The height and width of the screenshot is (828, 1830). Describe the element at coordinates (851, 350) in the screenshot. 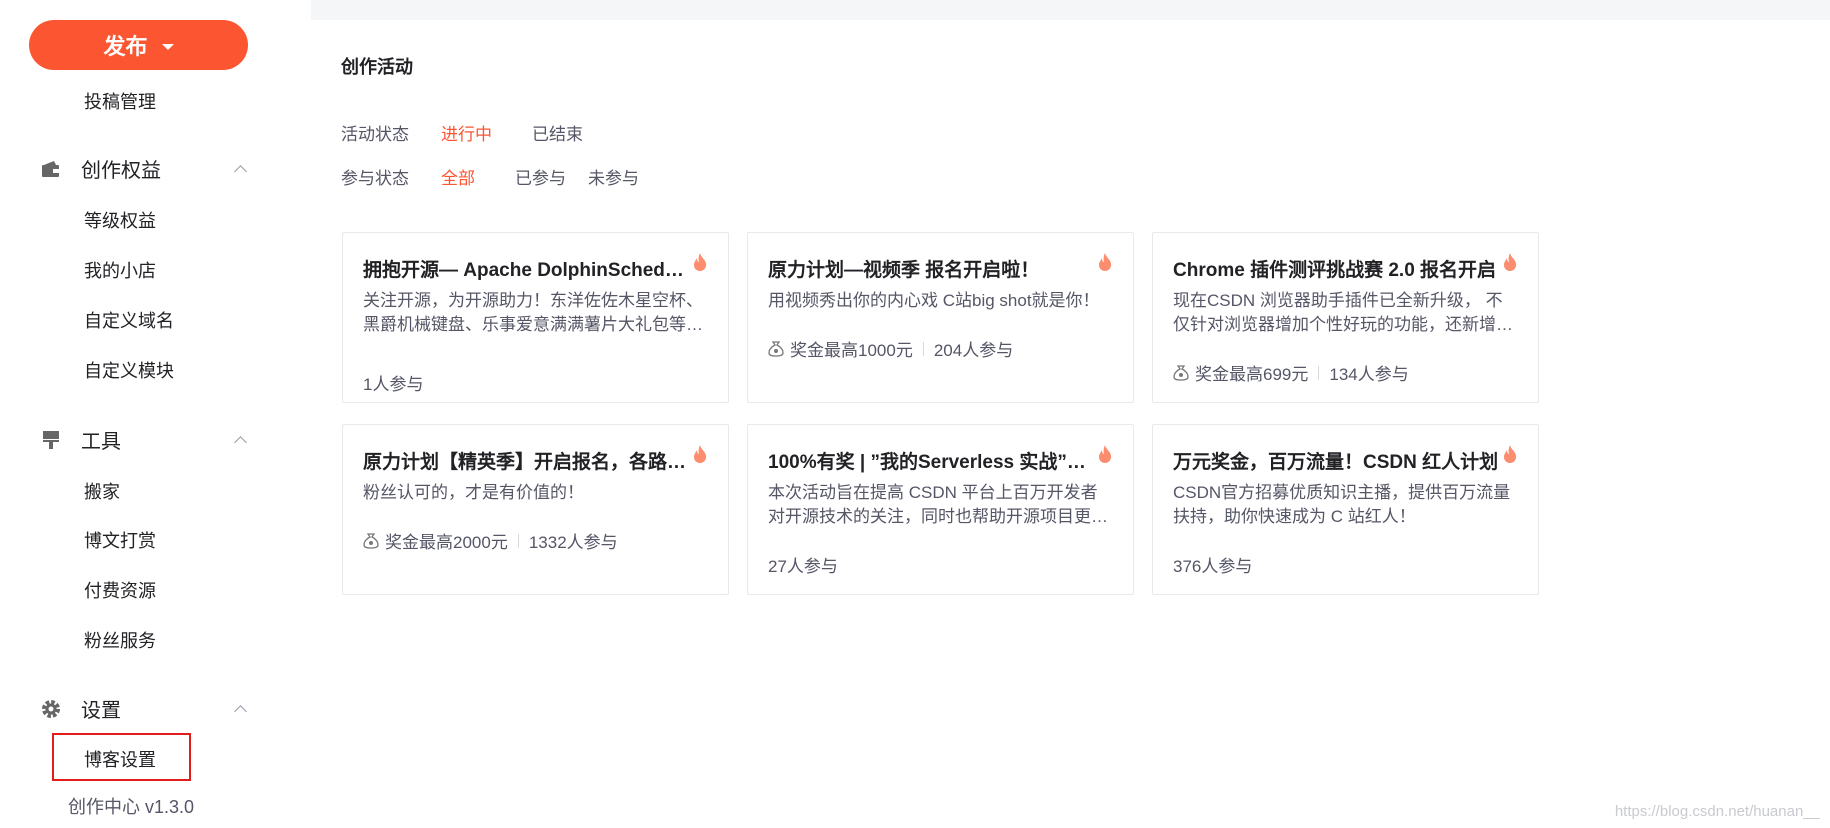

I see `prize-amount: 奖金最高1000元` at that location.